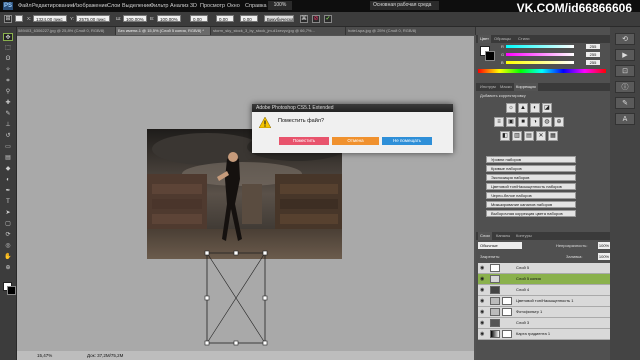 The width and height of the screenshot is (640, 360). What do you see at coordinates (593, 46) in the screenshot?
I see `channel-r-value: 255` at bounding box center [593, 46].